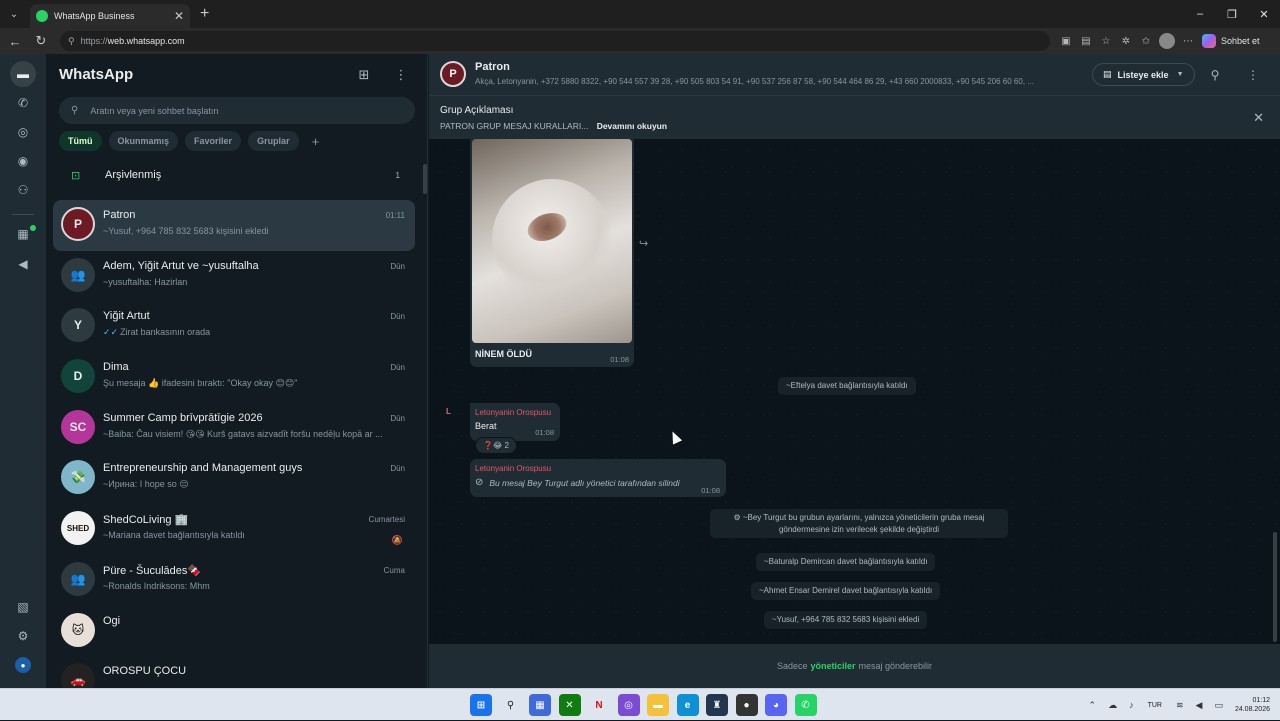  I want to click on image-message: NİNEM ÖLDÜ 01:08, so click(552, 253).